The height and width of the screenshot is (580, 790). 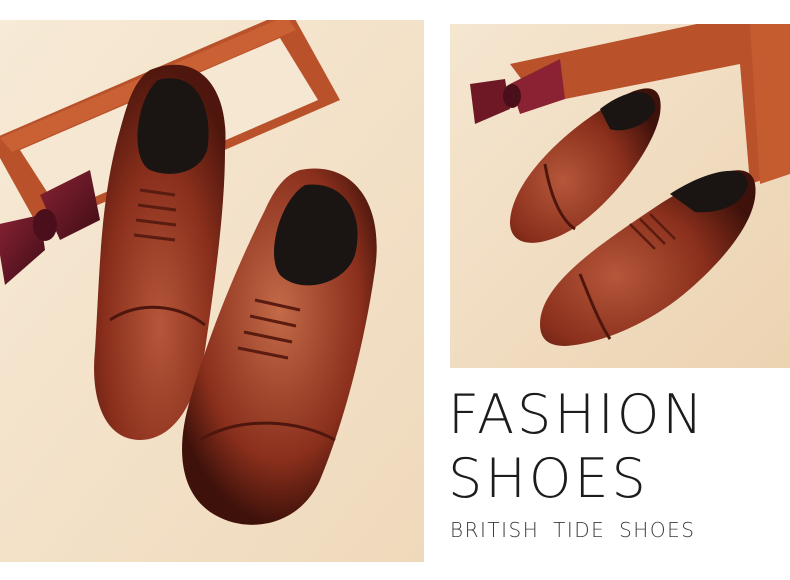 What do you see at coordinates (573, 530) in the screenshot?
I see `subtitle: BRITISH TIDE SHOES` at bounding box center [573, 530].